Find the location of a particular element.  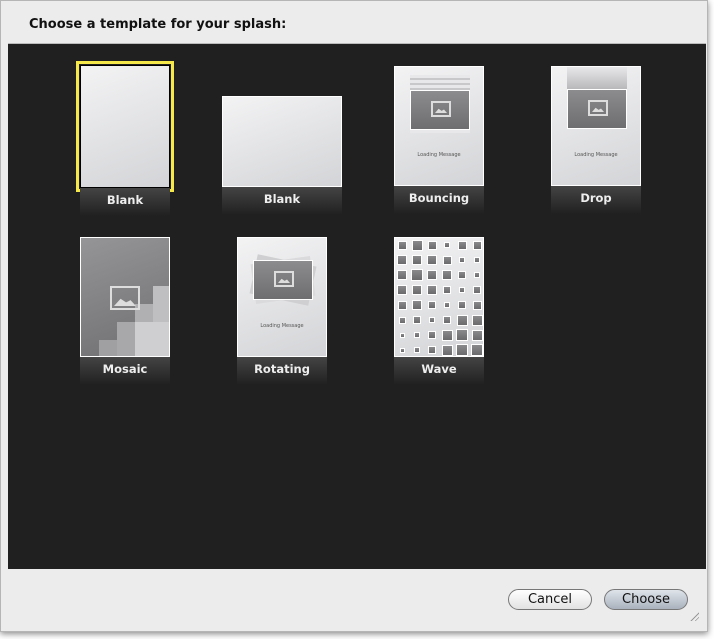

template-wave: Wave is located at coordinates (439, 312).